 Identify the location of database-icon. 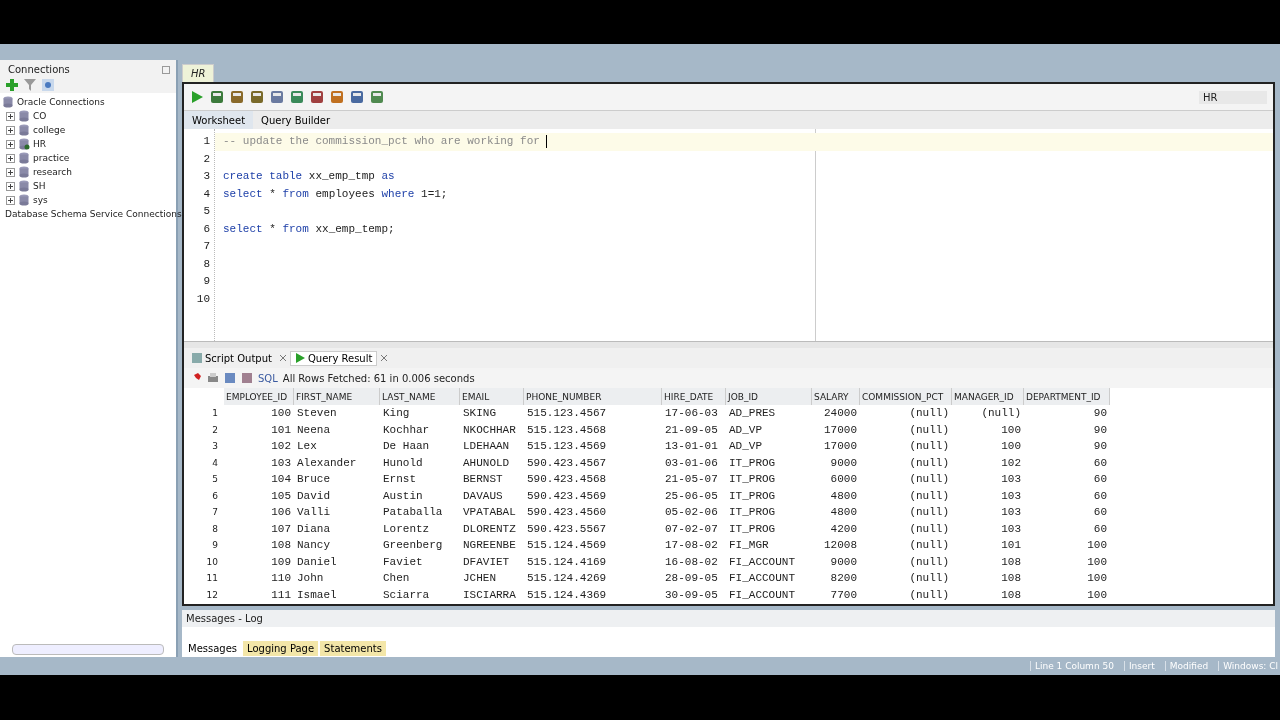
(8, 102).